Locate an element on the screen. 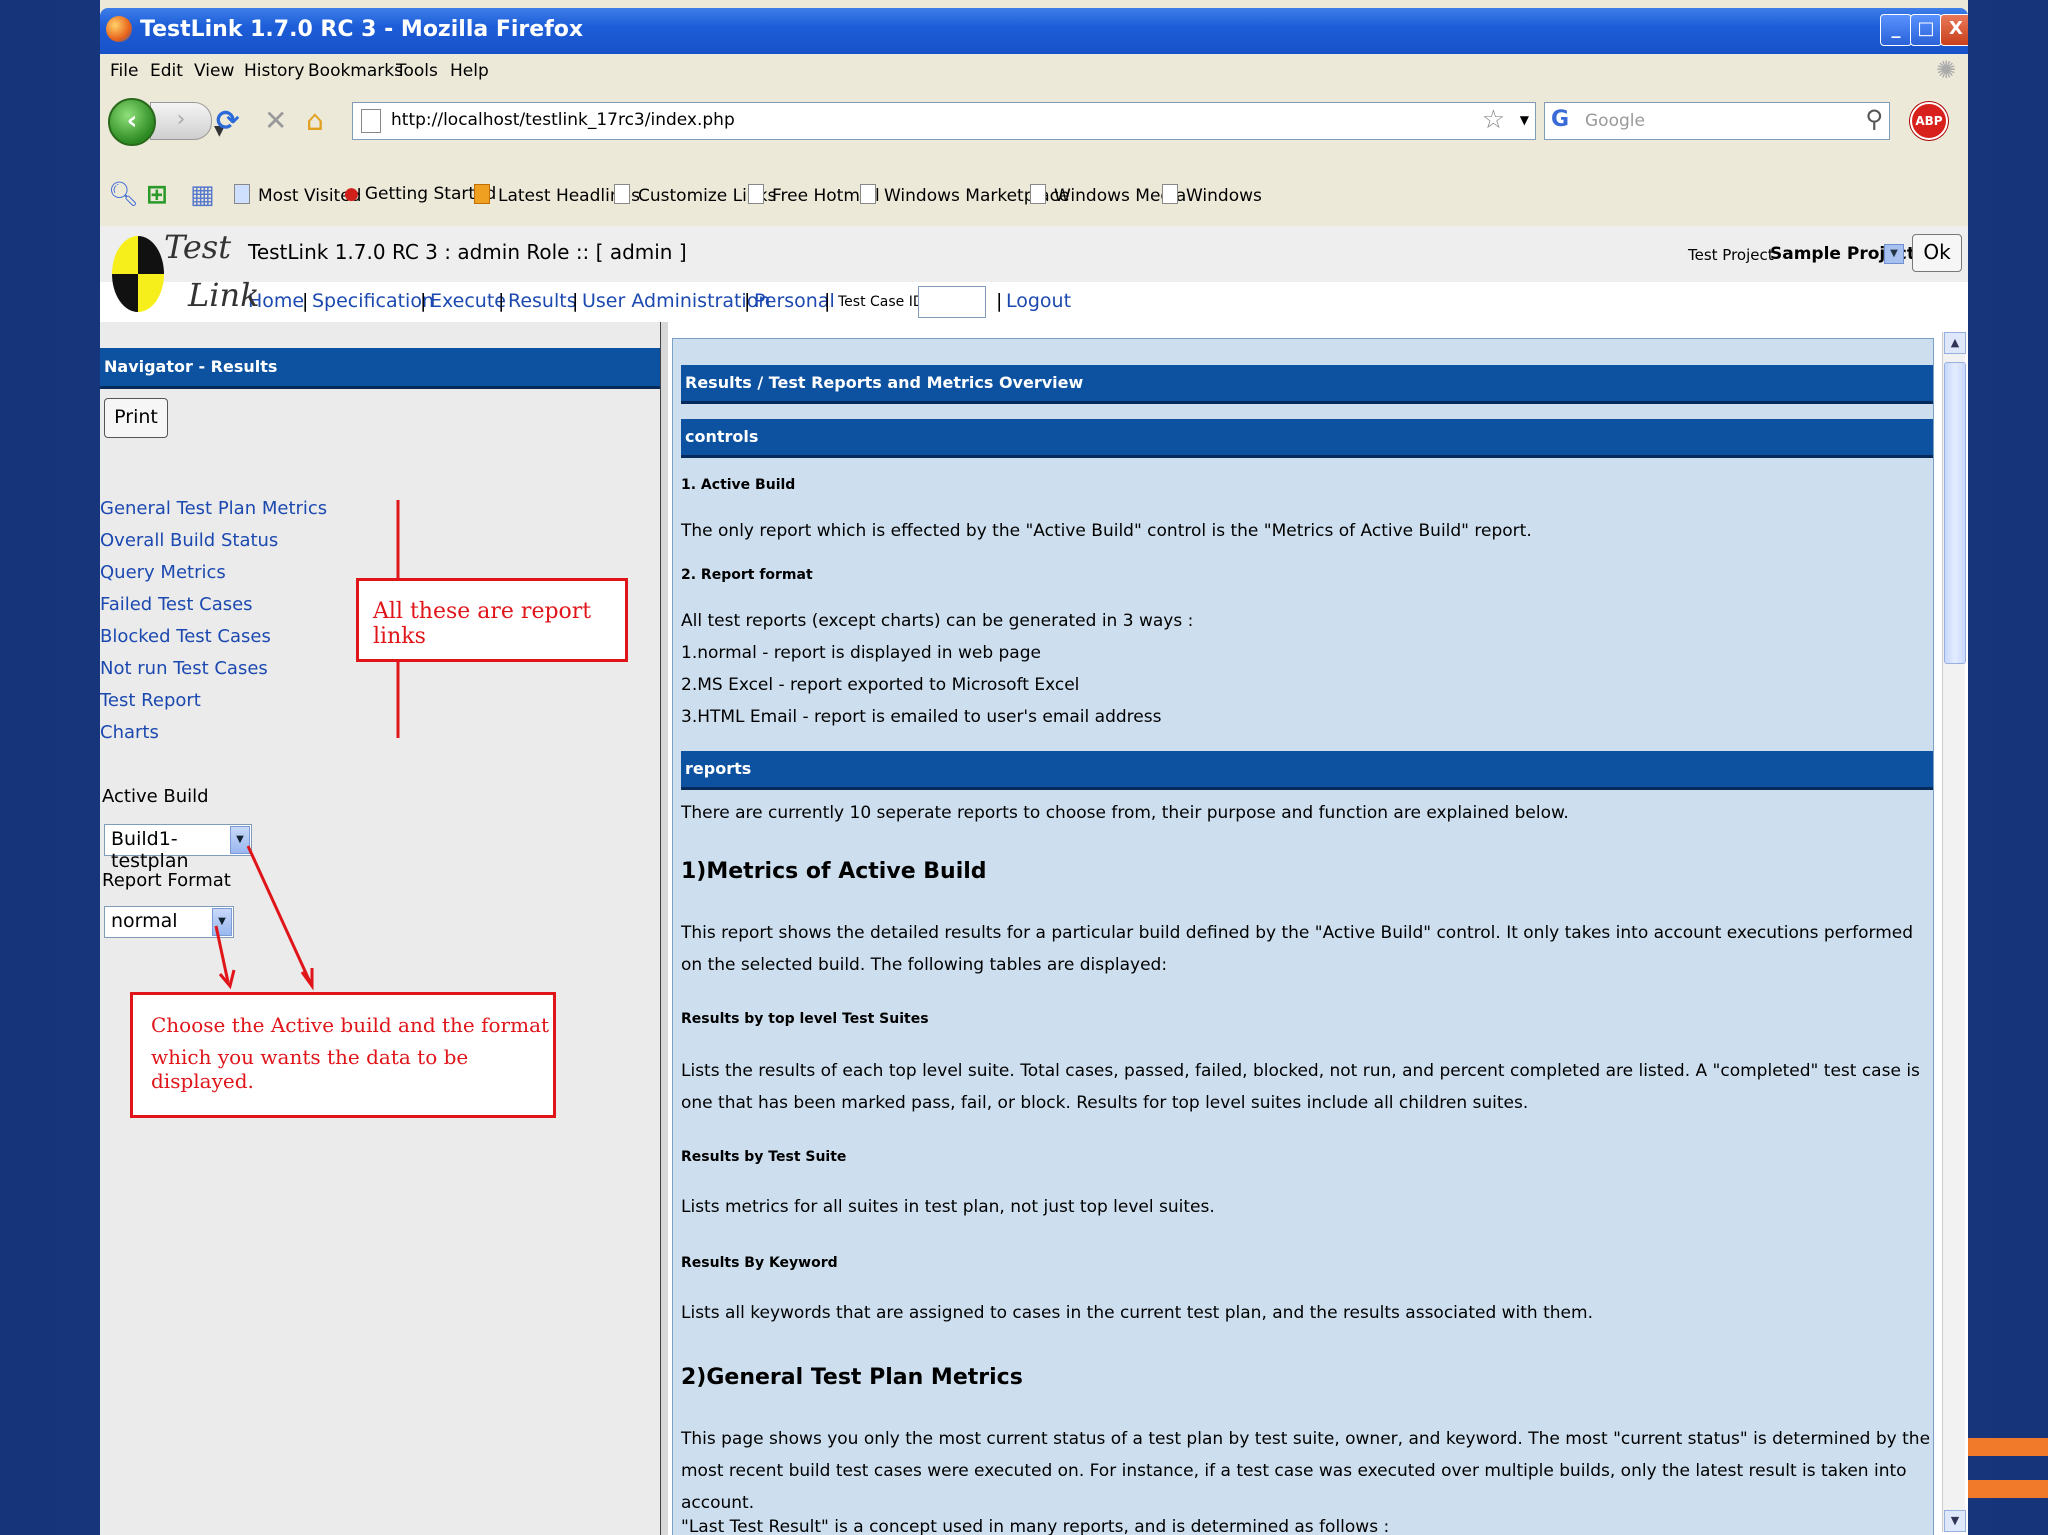  reload-icon: ⟳ is located at coordinates (227, 121).